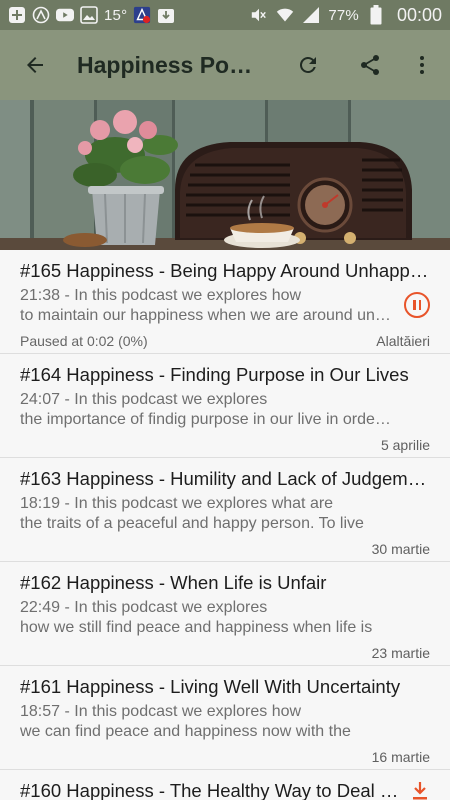 Image resolution: width=450 pixels, height=800 pixels. Describe the element at coordinates (41, 15) in the screenshot. I see `app-notification-icon` at that location.